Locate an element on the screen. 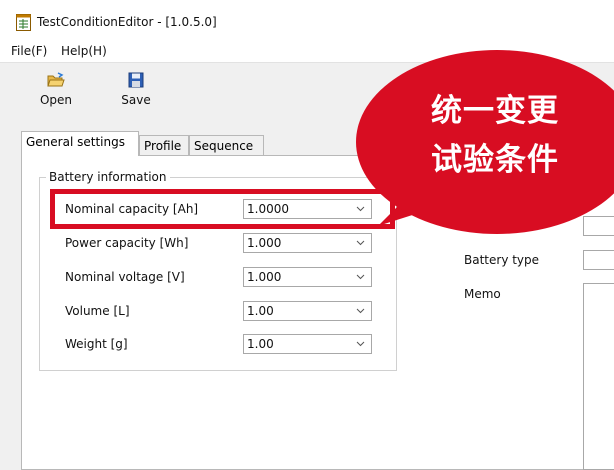 The height and width of the screenshot is (470, 614). battery-type-label: Battery type is located at coordinates (502, 260).